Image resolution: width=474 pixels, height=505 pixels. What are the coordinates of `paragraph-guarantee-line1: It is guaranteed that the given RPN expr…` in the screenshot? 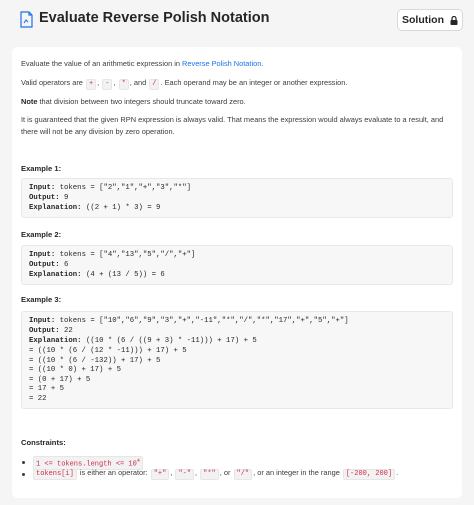 It's located at (232, 119).